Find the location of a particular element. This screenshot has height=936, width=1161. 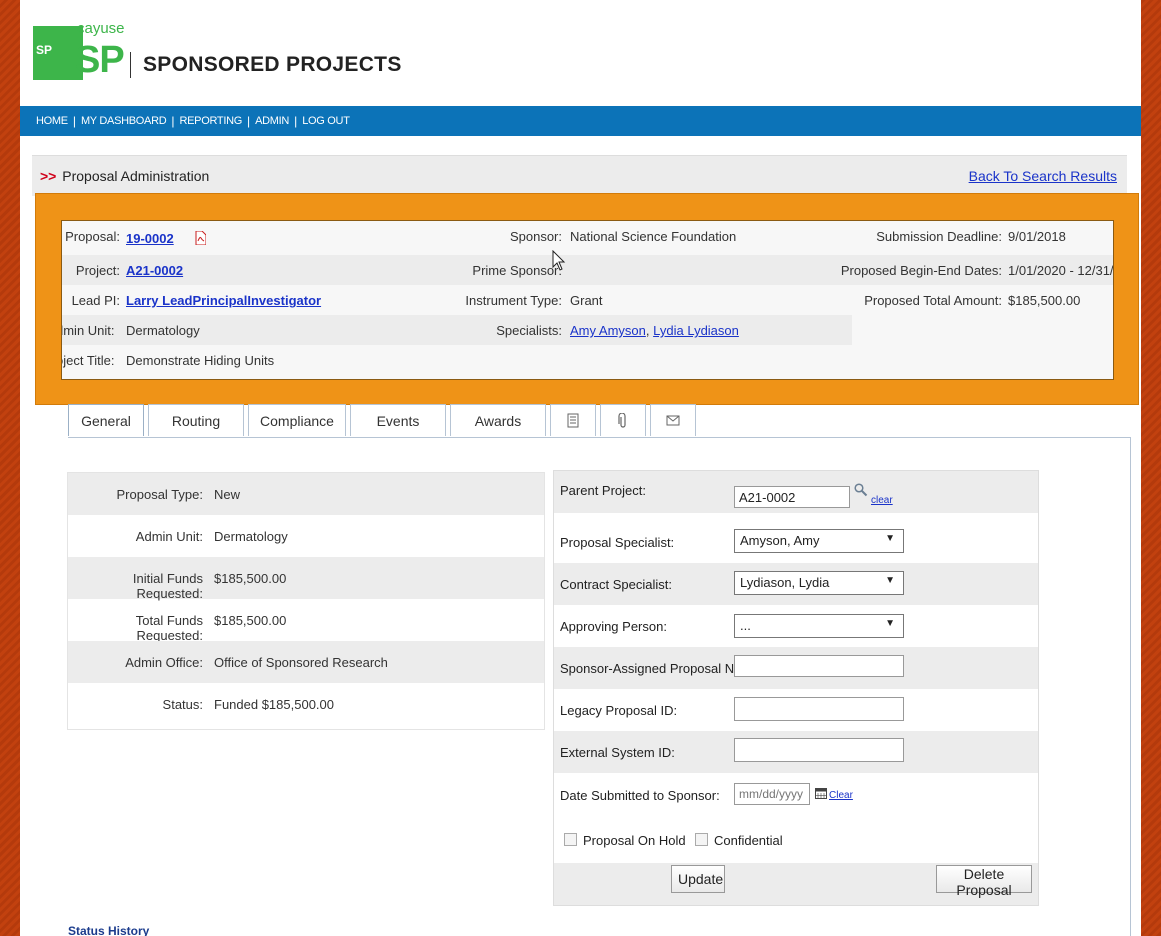

delete-proposal-button: Delete Proposal is located at coordinates (984, 881).